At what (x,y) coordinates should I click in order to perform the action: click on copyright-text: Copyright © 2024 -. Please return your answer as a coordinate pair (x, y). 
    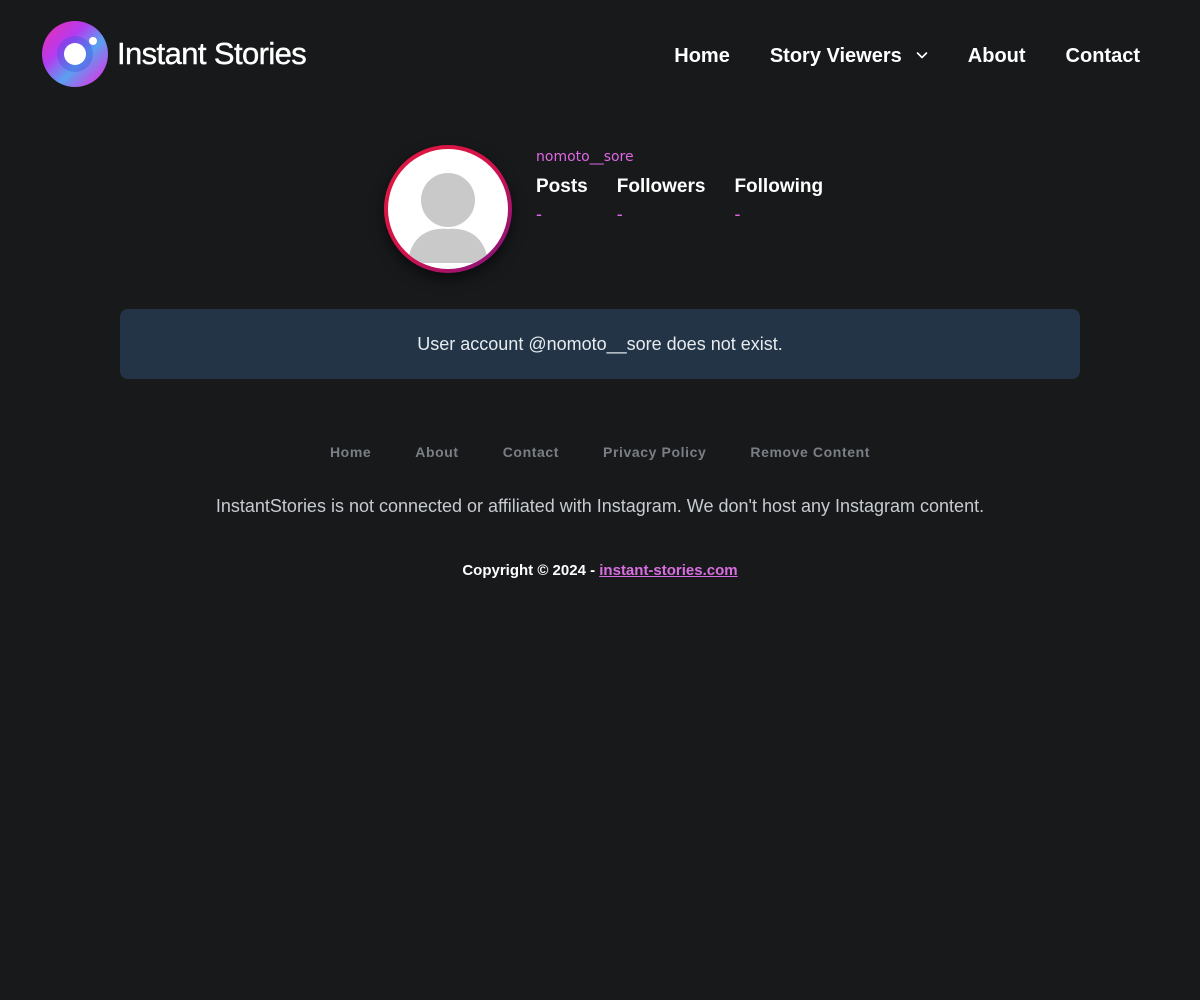
    Looking at the image, I should click on (531, 570).